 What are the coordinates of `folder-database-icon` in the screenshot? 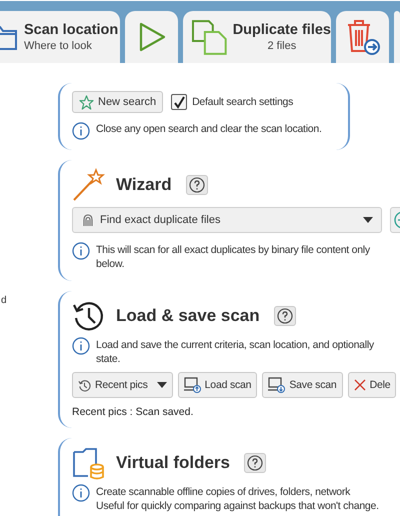 It's located at (89, 463).